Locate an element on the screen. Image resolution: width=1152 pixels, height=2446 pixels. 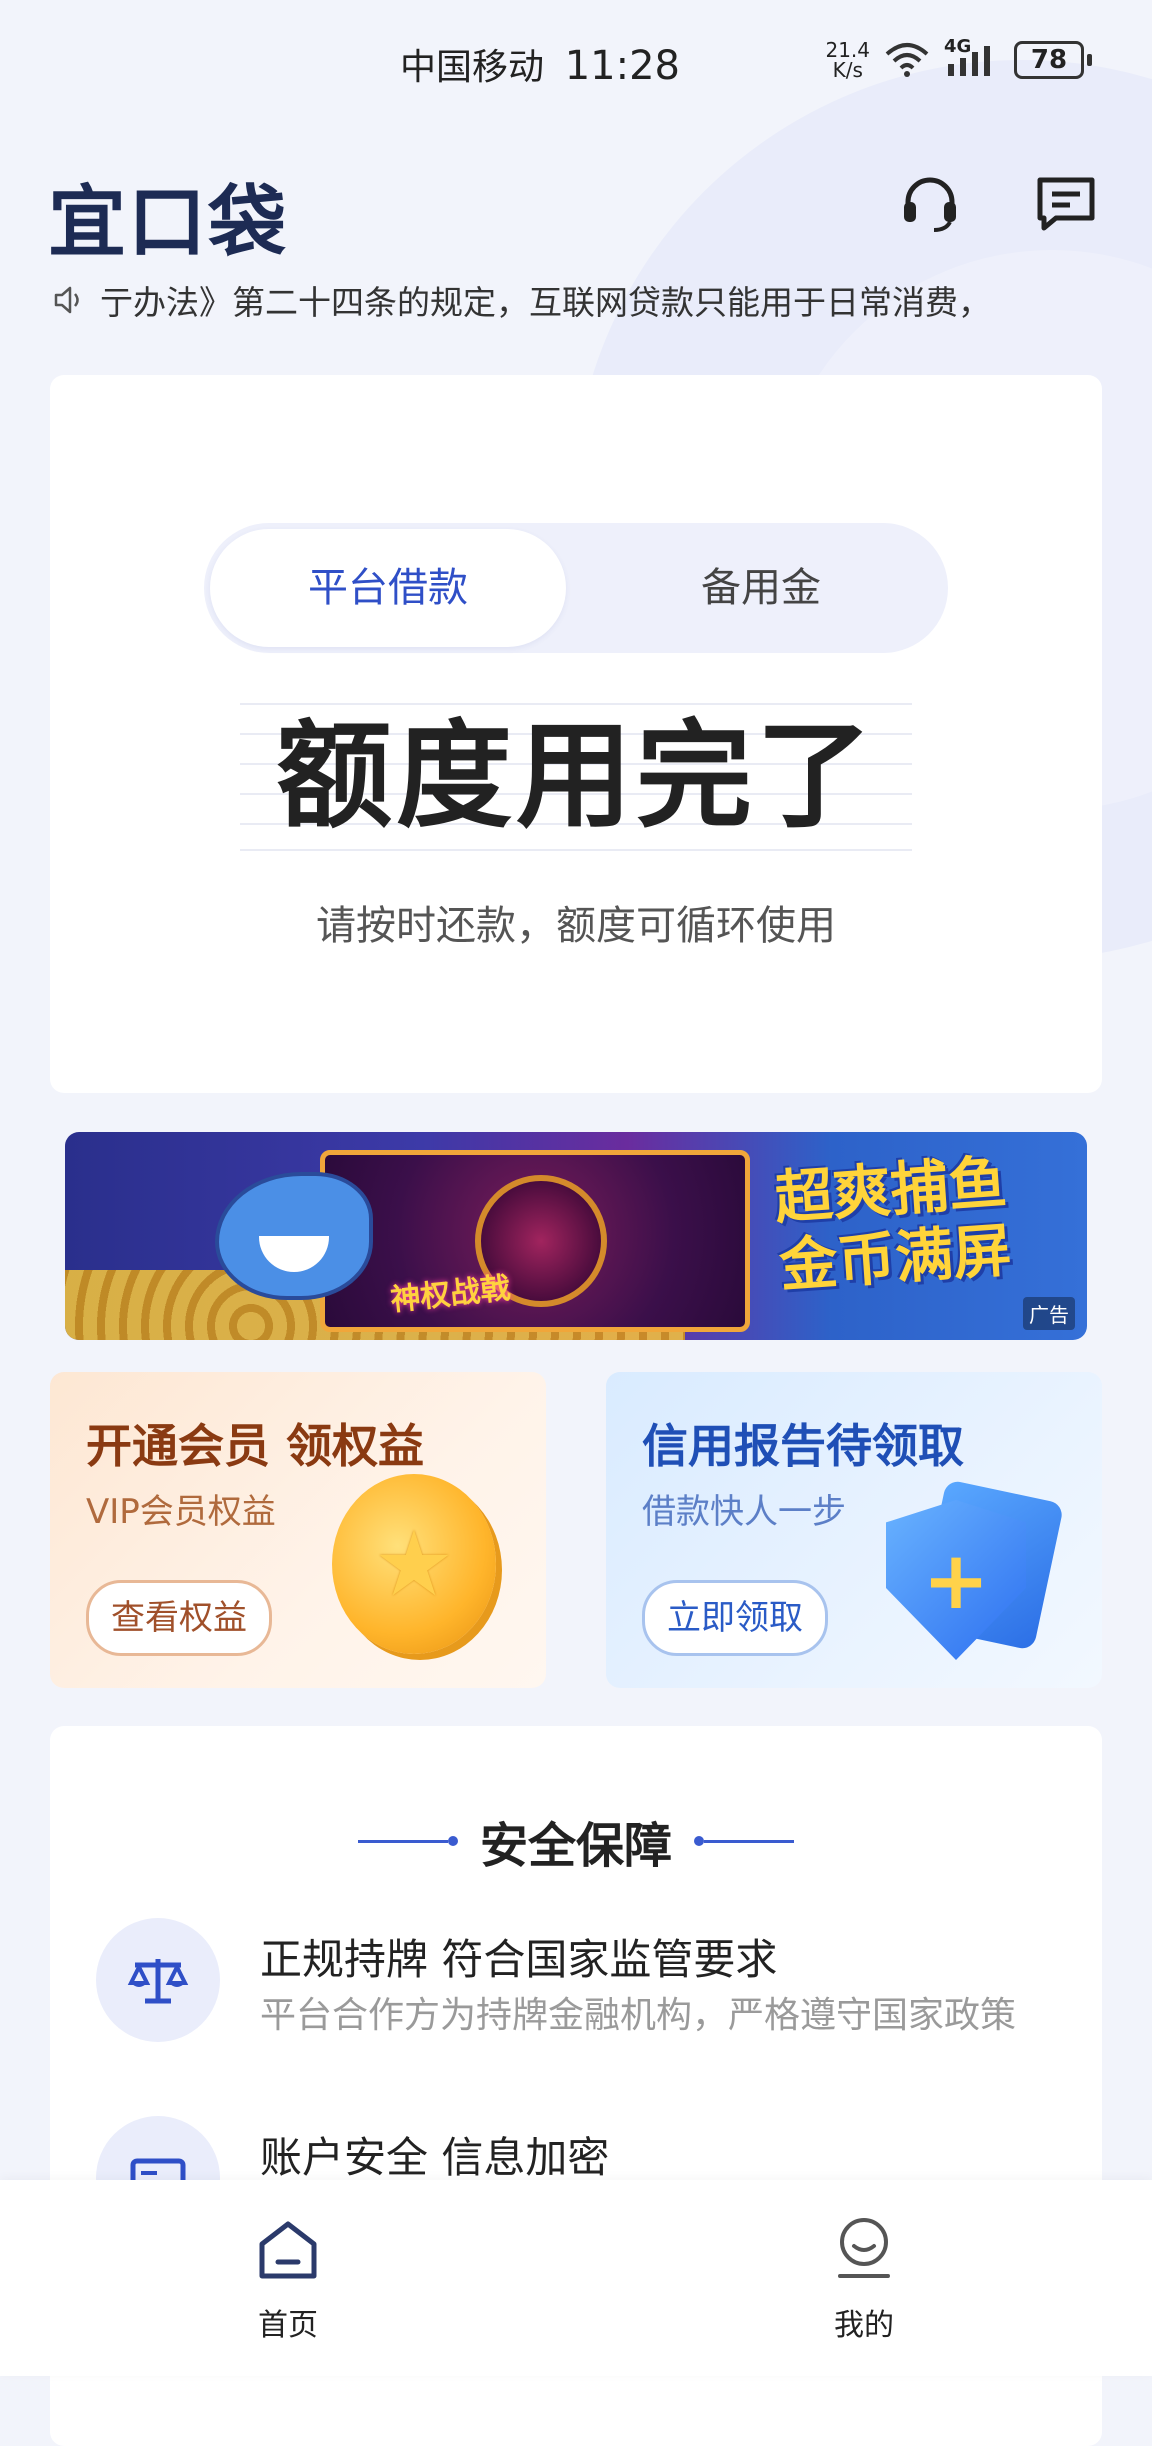
battery-indicator: 78 is located at coordinates (1053, 60).